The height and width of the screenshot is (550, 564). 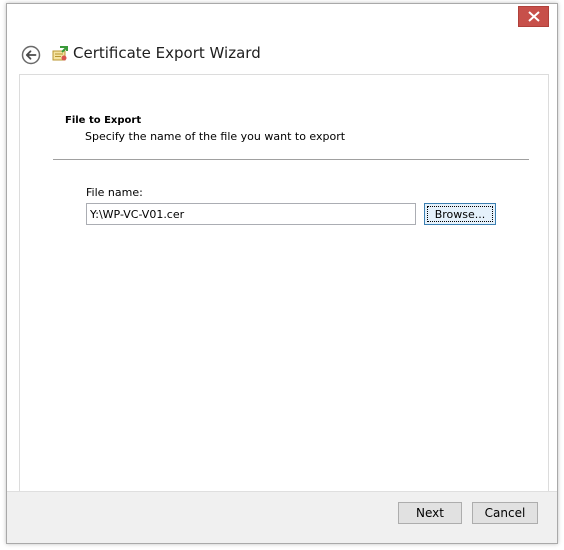 I want to click on back-arrow-icon, so click(x=31, y=55).